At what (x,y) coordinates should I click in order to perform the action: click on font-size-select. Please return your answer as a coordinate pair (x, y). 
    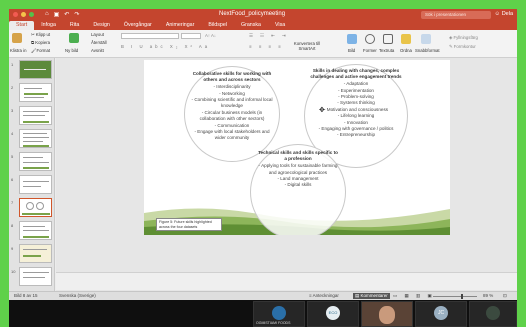
    Looking at the image, I should click on (191, 36).